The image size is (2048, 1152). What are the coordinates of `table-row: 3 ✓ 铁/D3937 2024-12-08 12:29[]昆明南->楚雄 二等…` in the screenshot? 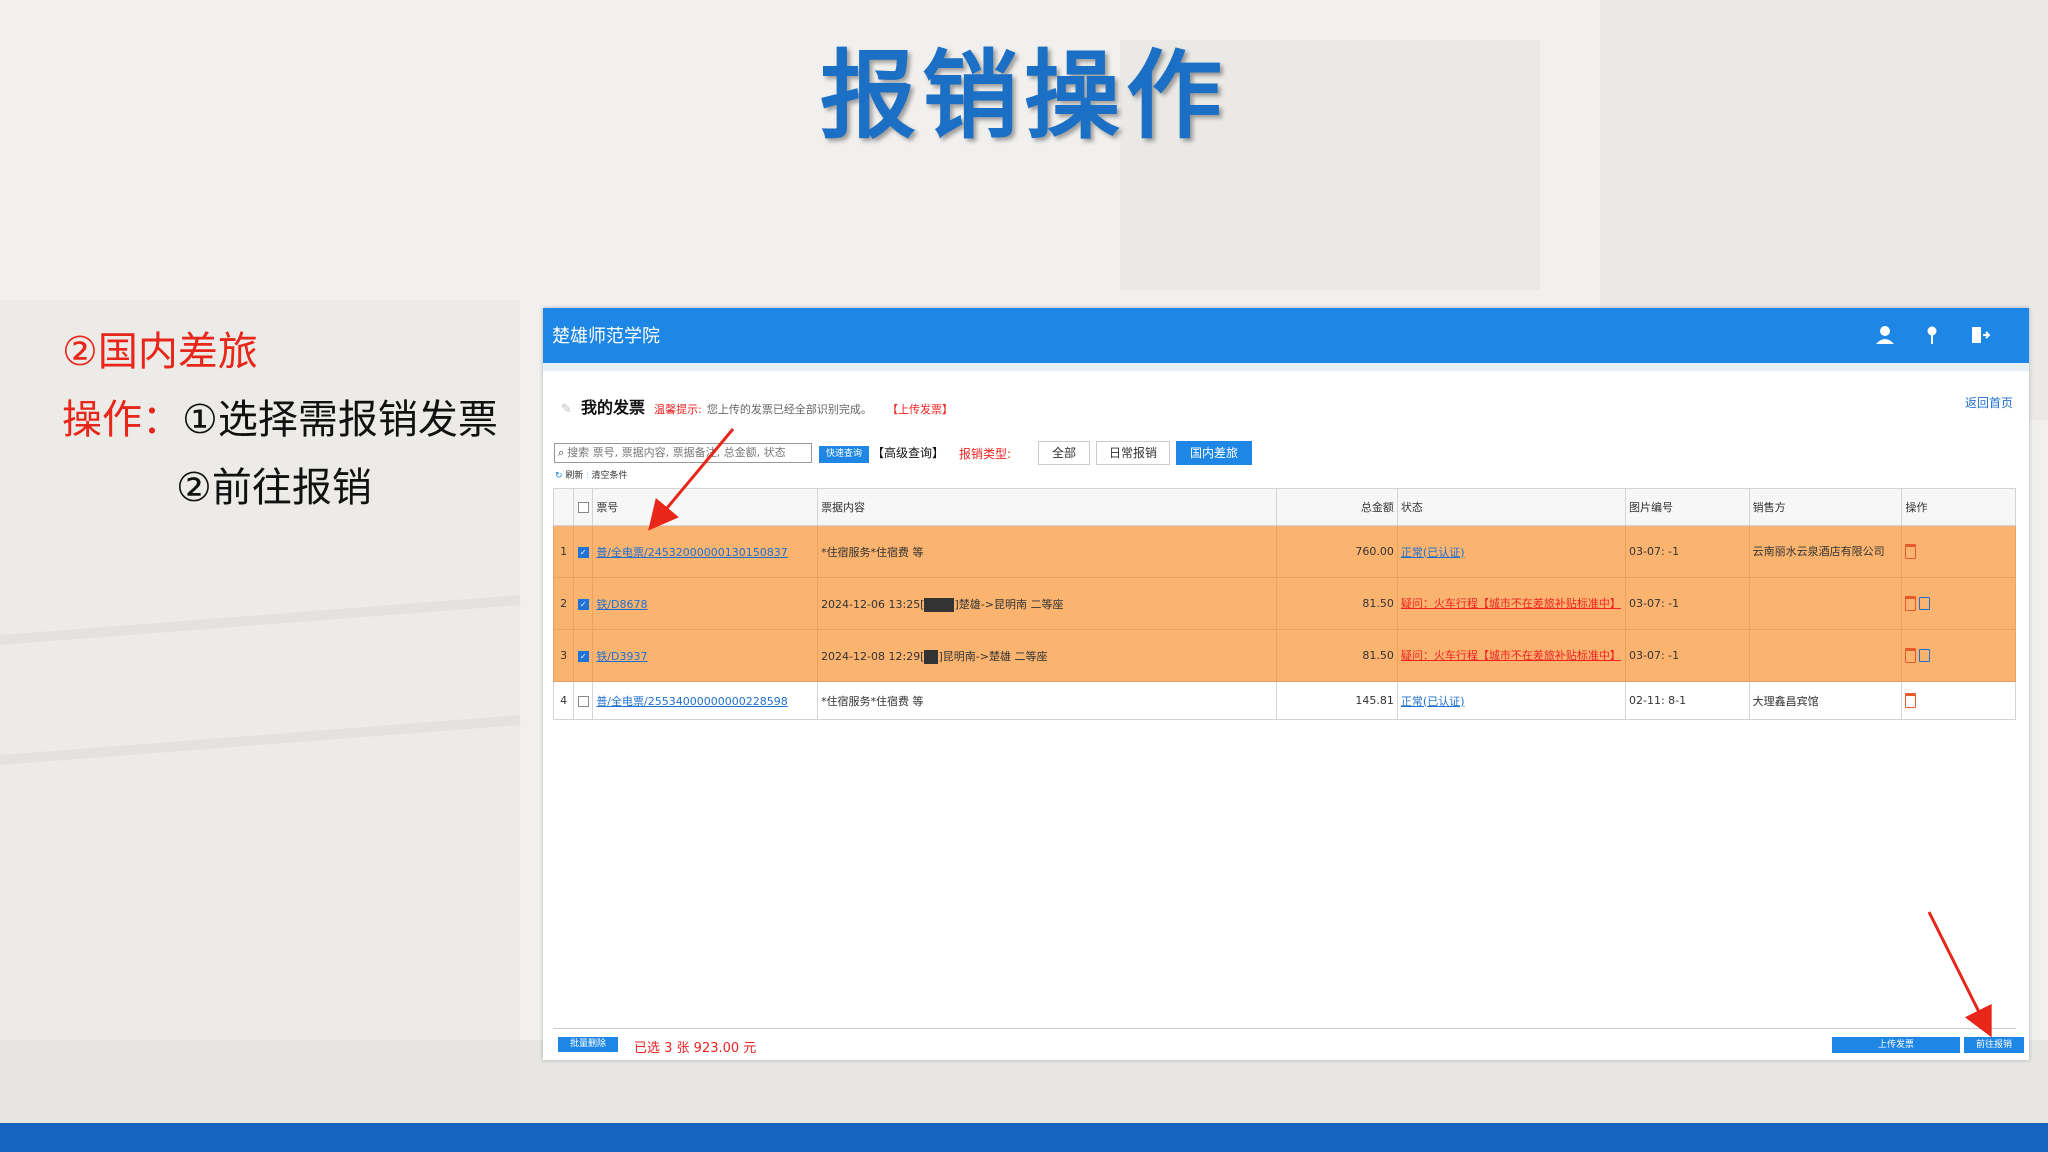 It's located at (1284, 655).